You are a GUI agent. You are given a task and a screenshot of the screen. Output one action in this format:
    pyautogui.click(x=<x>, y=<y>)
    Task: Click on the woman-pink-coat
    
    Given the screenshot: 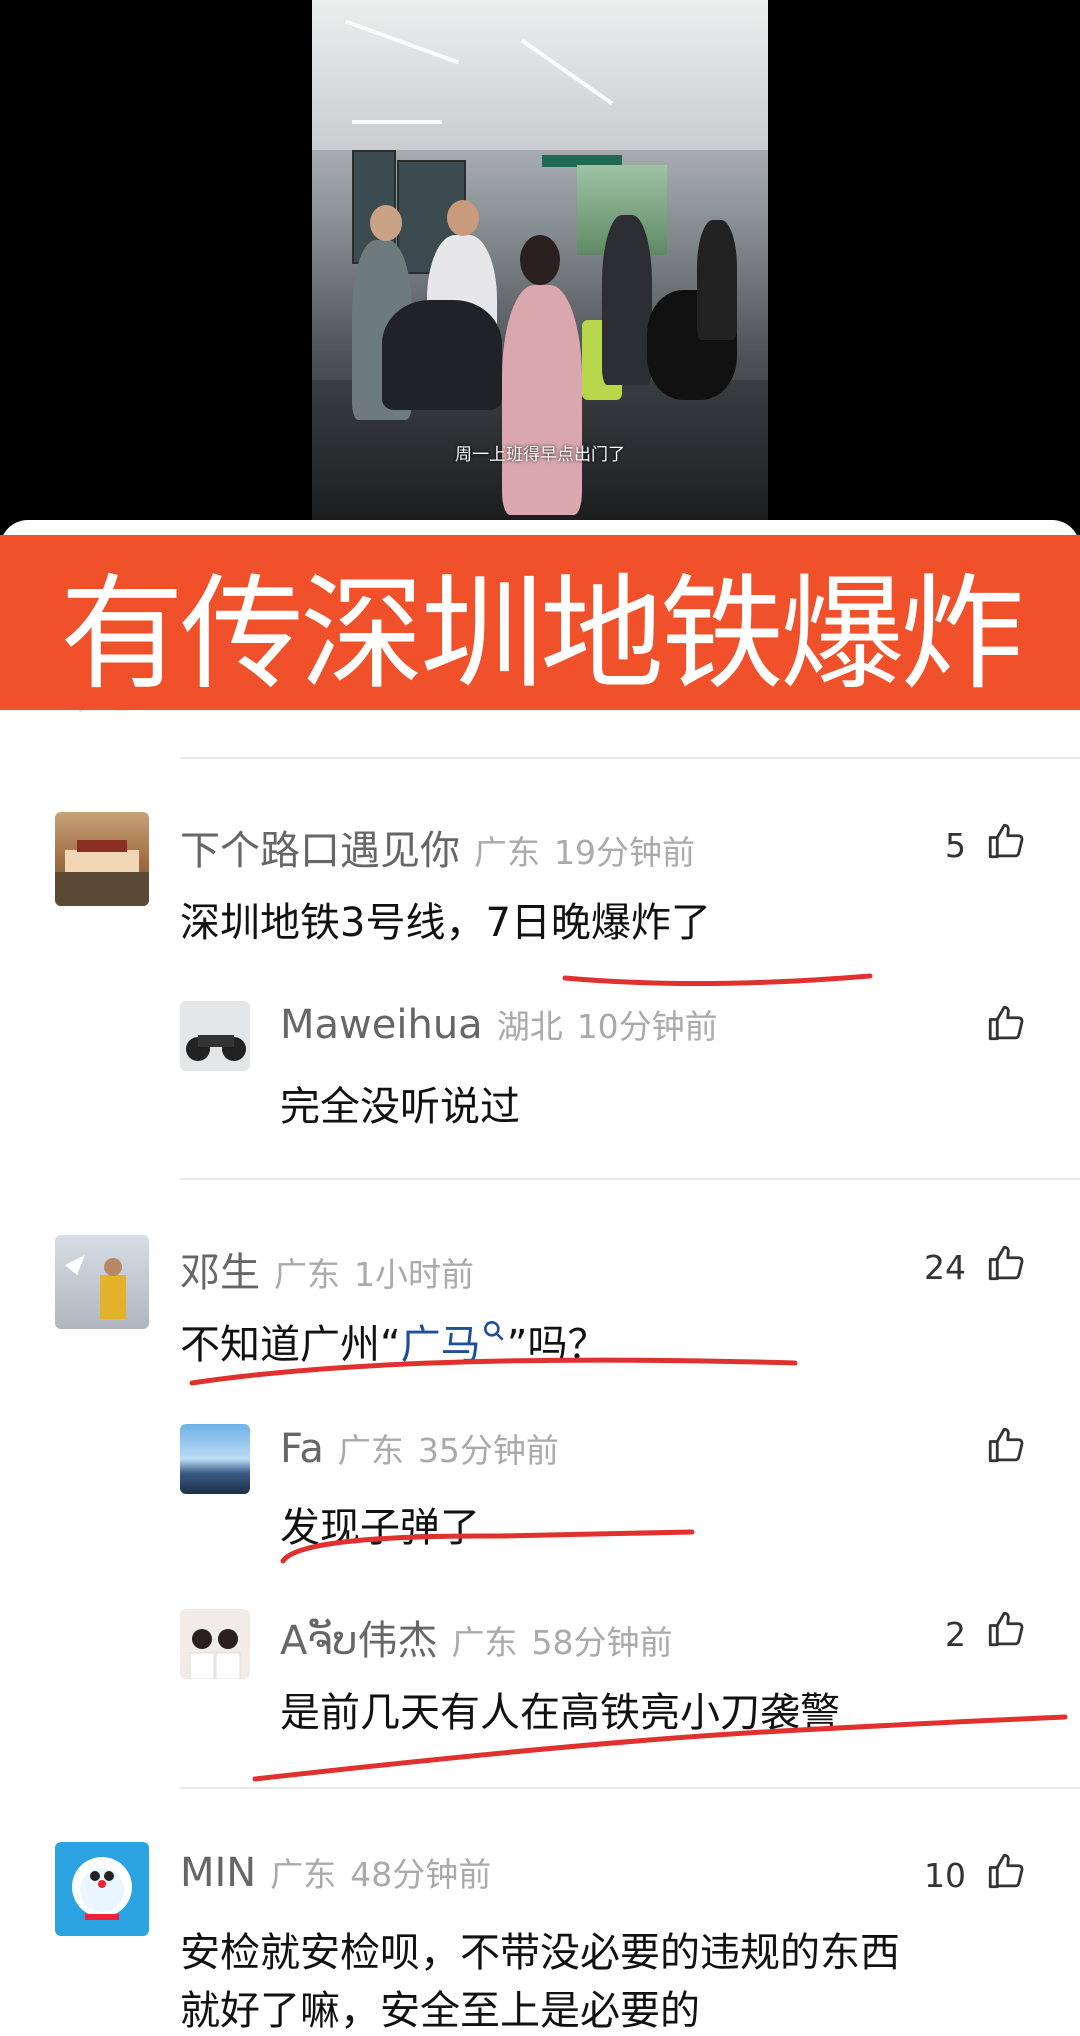 What is the action you would take?
    pyautogui.click(x=542, y=400)
    